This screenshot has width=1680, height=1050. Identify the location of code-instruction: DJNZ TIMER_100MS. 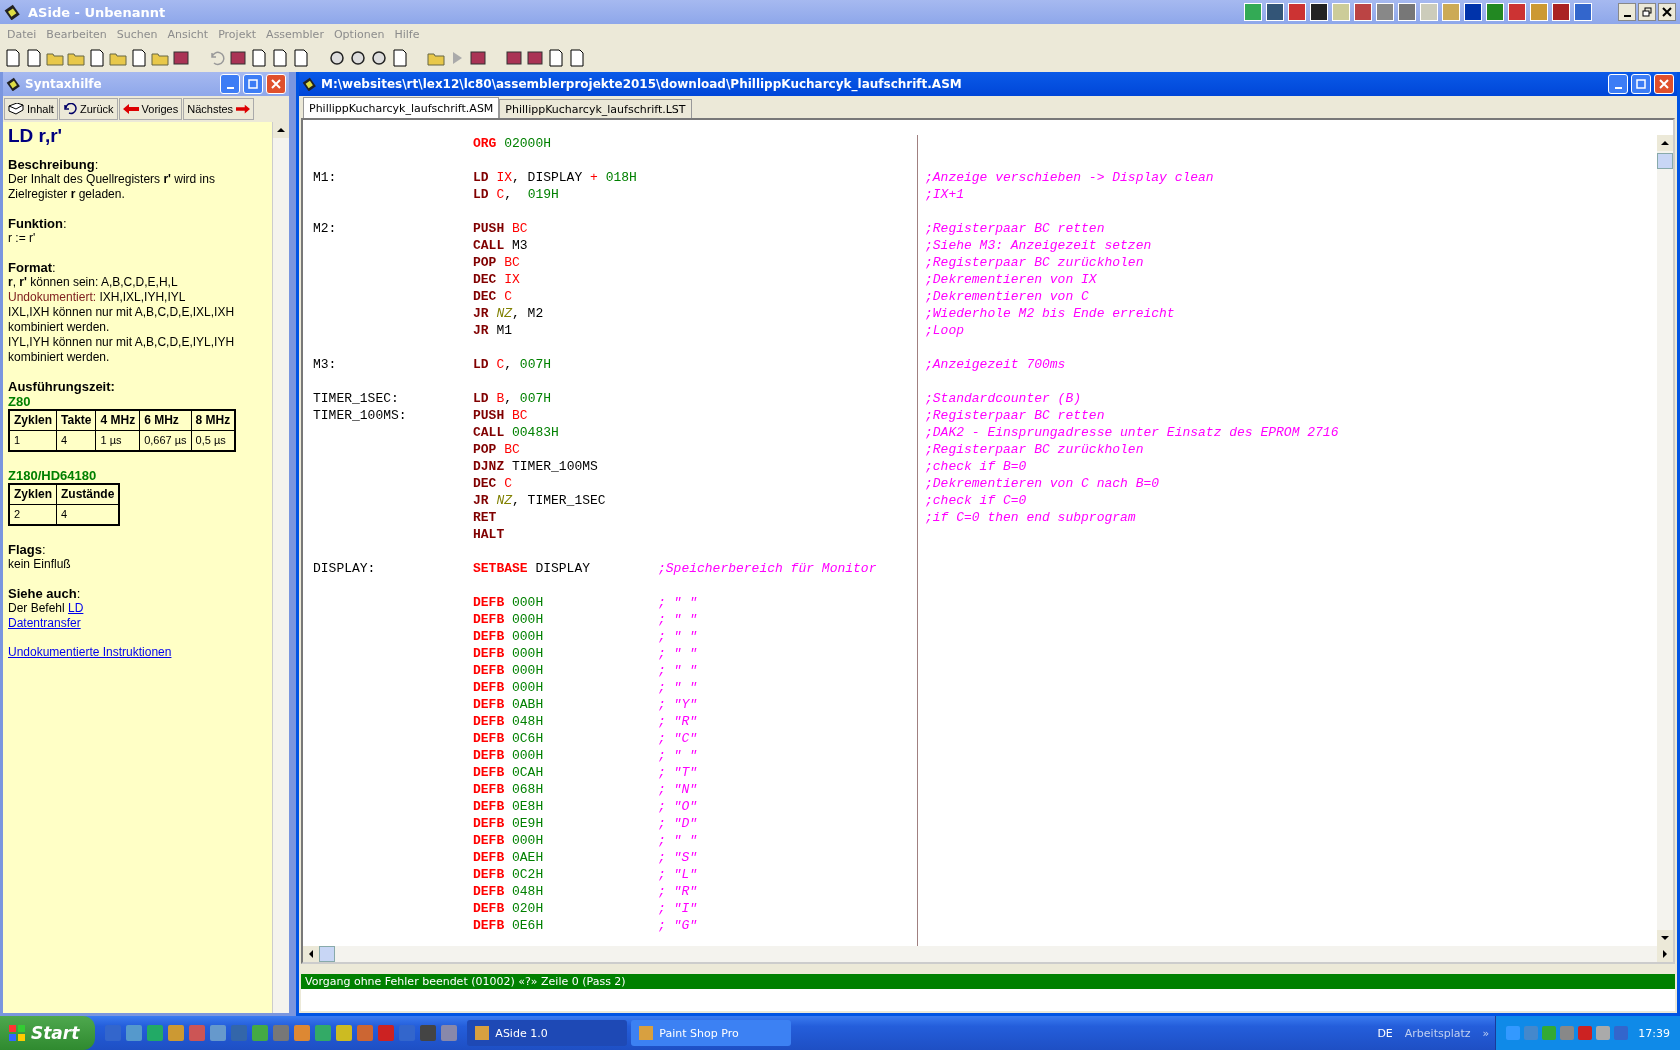
(535, 466).